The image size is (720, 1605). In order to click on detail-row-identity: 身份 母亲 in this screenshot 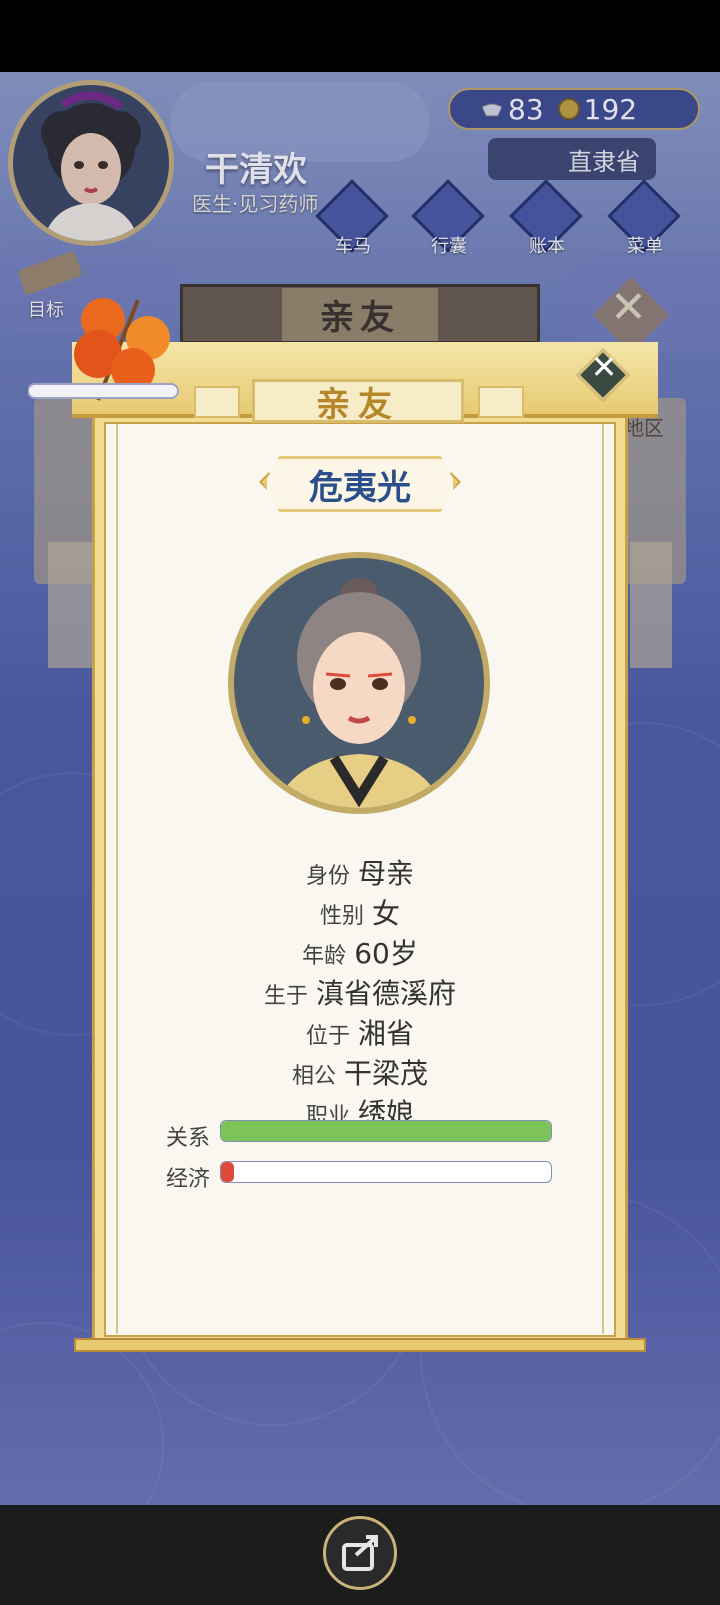, I will do `click(360, 872)`.